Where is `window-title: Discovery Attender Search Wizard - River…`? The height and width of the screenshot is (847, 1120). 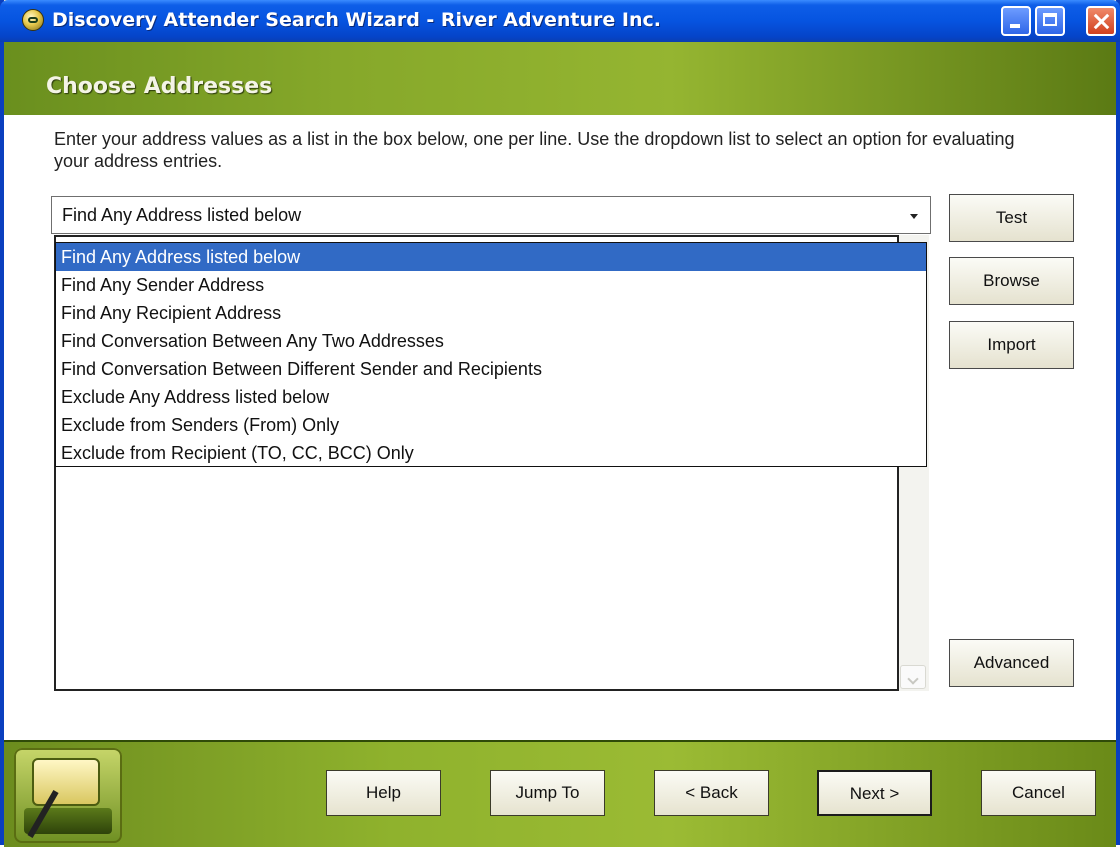 window-title: Discovery Attender Search Wizard - River… is located at coordinates (356, 20).